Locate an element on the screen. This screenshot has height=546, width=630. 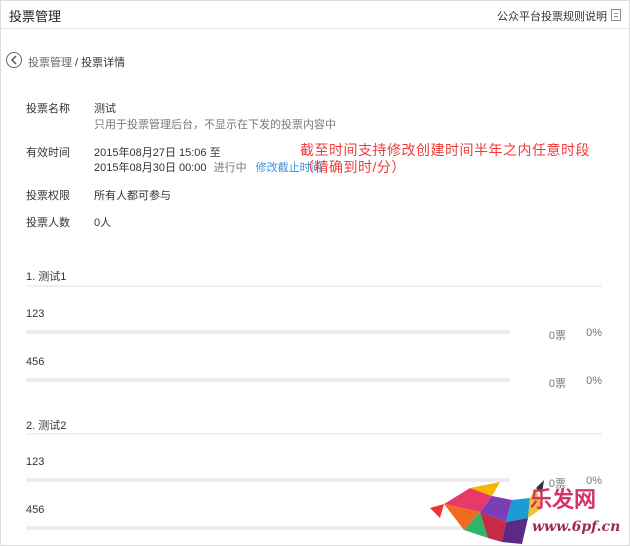
watermark-brand: 乐发网 is located at coordinates (563, 500).